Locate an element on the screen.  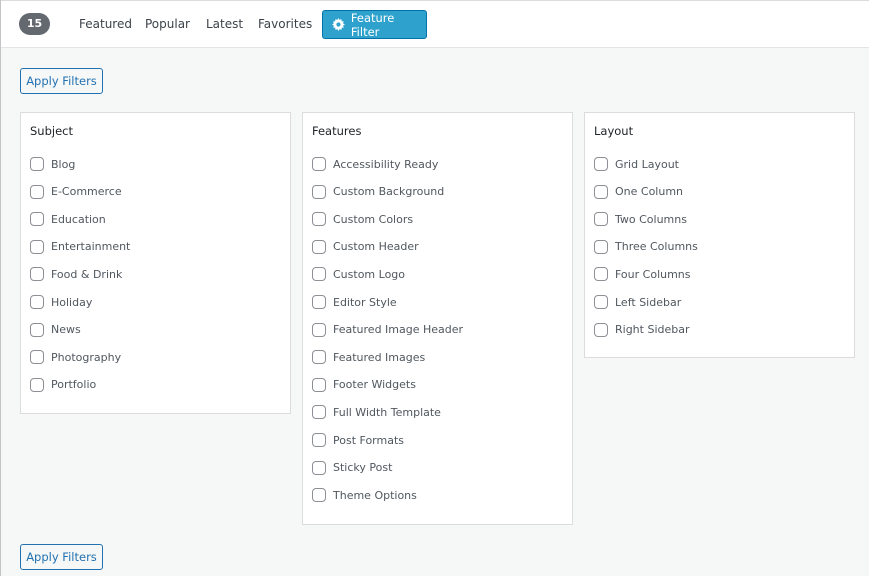
filter-option: One Column is located at coordinates (638, 192).